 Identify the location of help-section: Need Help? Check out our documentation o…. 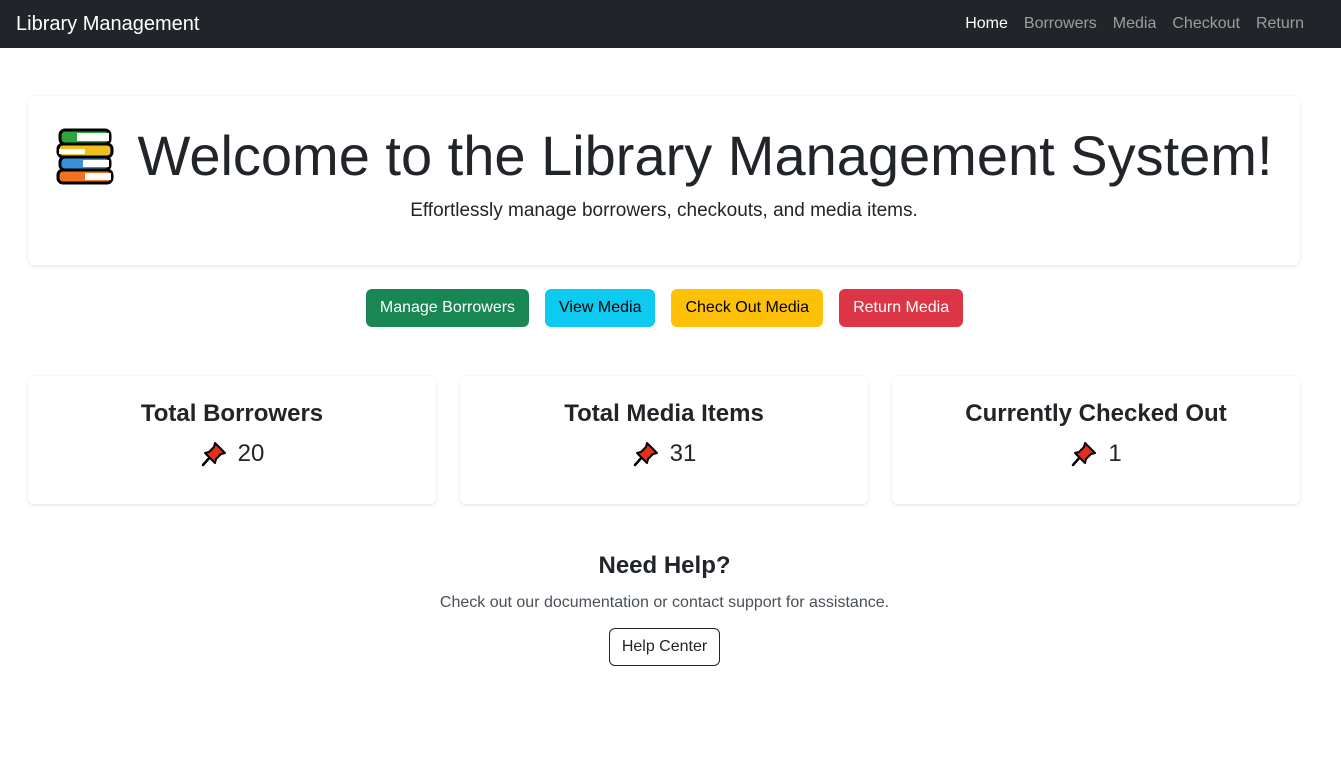
(670, 609).